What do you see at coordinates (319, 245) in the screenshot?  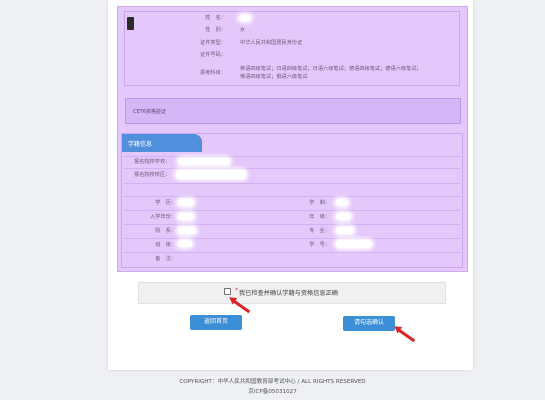 I see `student-id-label: 学 号：` at bounding box center [319, 245].